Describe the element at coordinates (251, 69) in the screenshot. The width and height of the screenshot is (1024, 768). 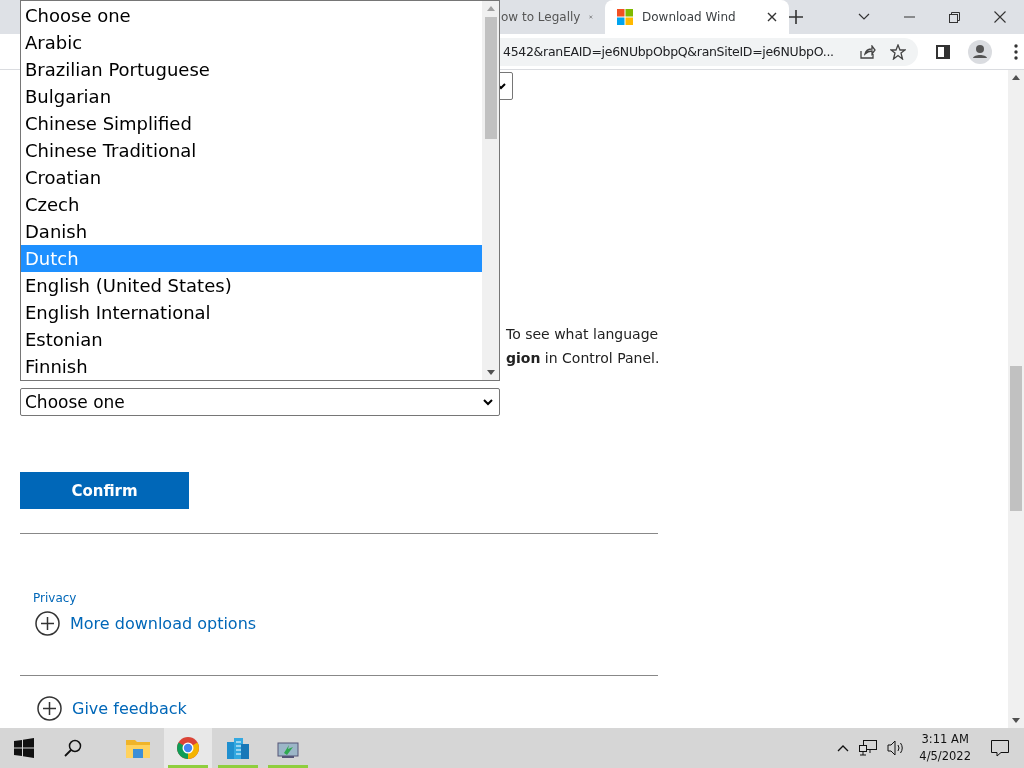
I see `dropdown-option: Brazilian Portuguese` at that location.